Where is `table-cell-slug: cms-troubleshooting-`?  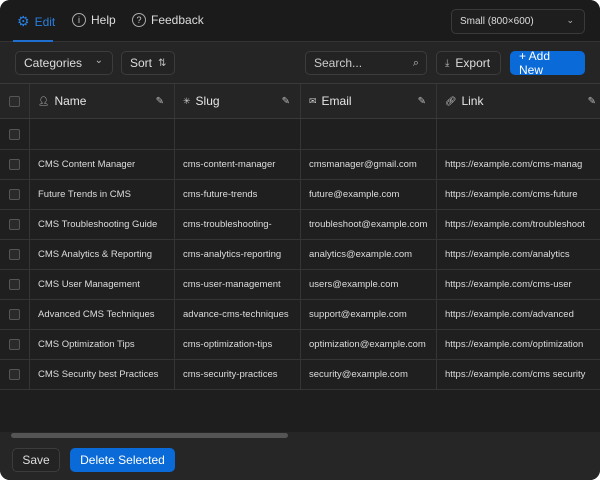
table-cell-slug: cms-troubleshooting- is located at coordinates (238, 224).